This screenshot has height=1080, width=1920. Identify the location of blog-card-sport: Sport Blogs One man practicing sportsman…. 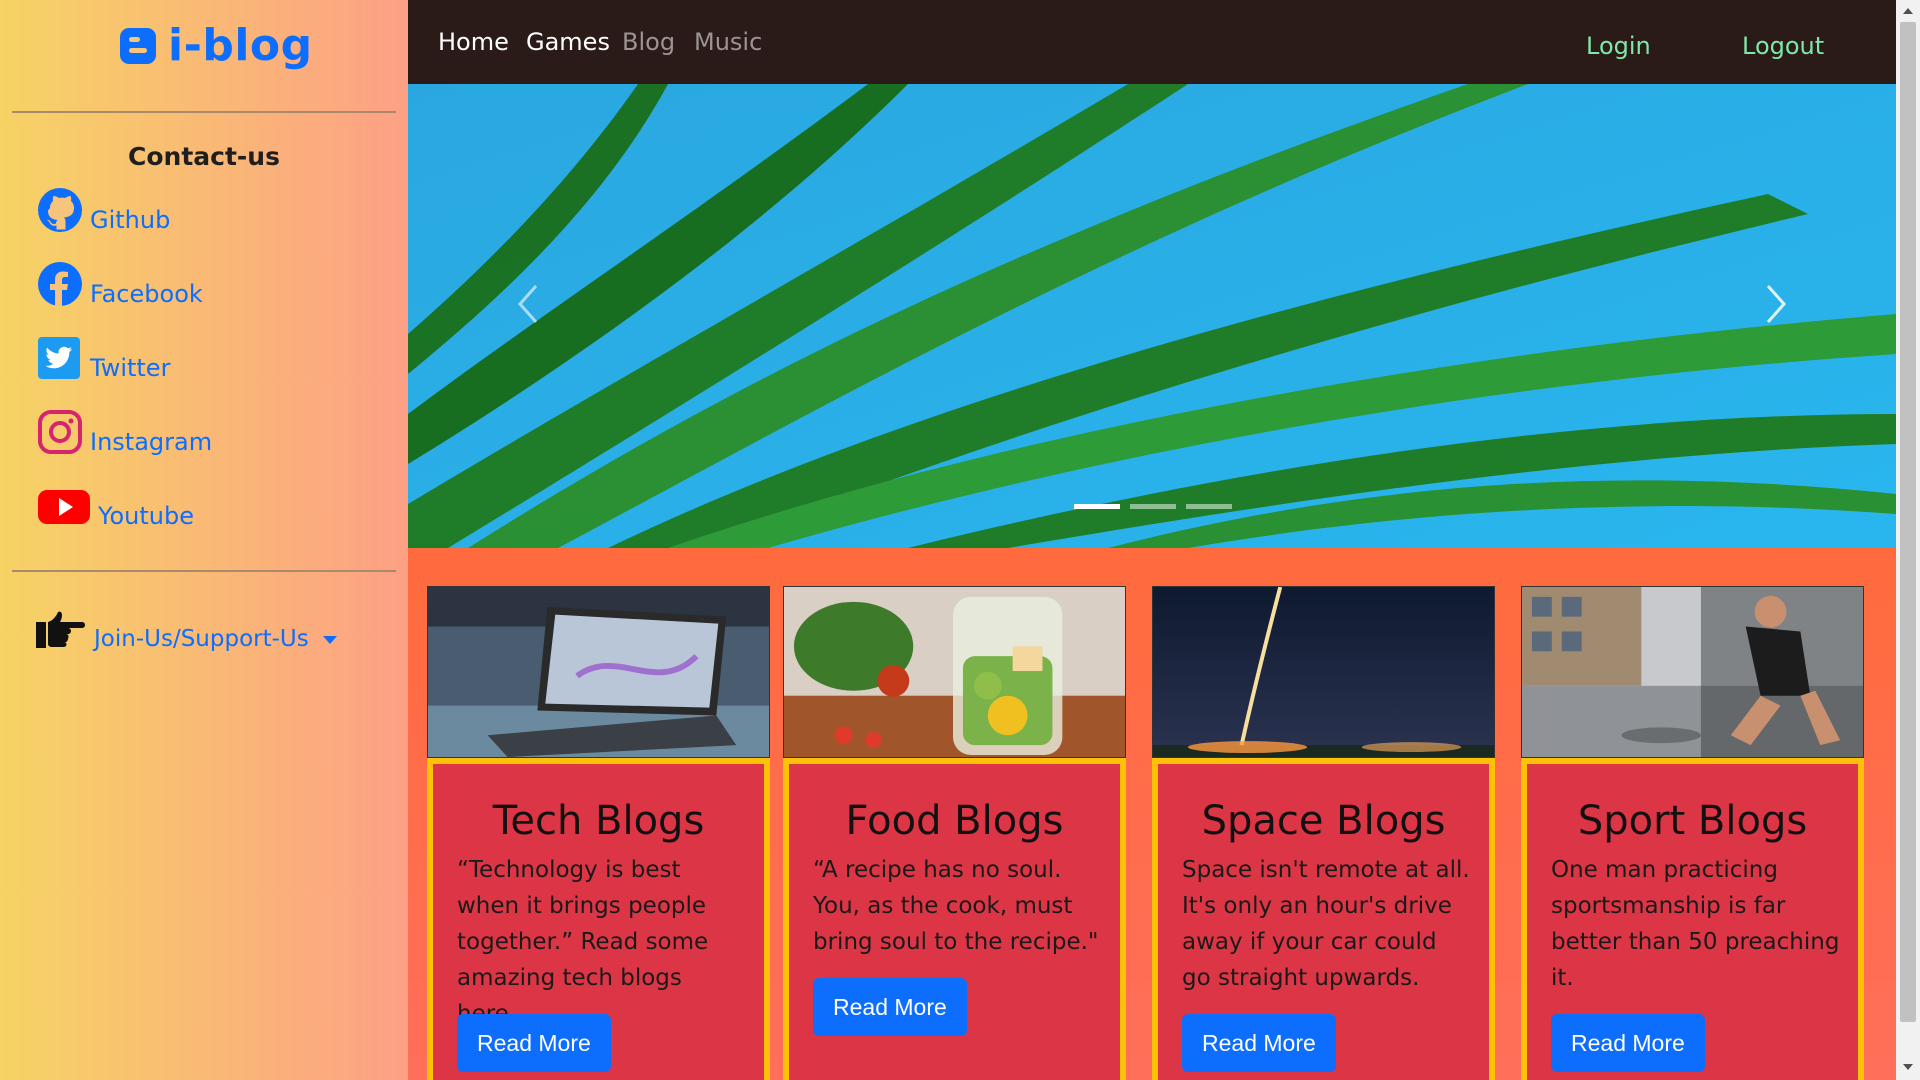
(1692, 833).